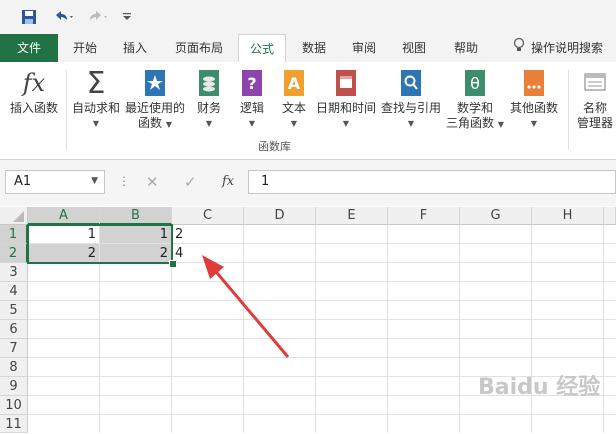 Image resolution: width=616 pixels, height=434 pixels. I want to click on save-icon, so click(29, 17).